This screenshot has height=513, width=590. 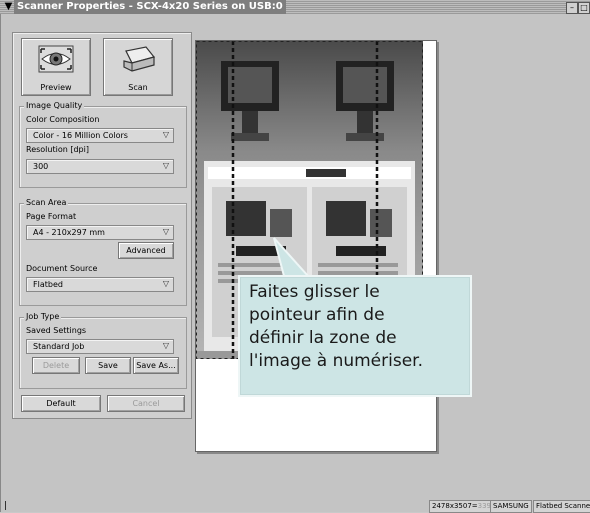 I want to click on minimize-button: –, so click(x=572, y=8).